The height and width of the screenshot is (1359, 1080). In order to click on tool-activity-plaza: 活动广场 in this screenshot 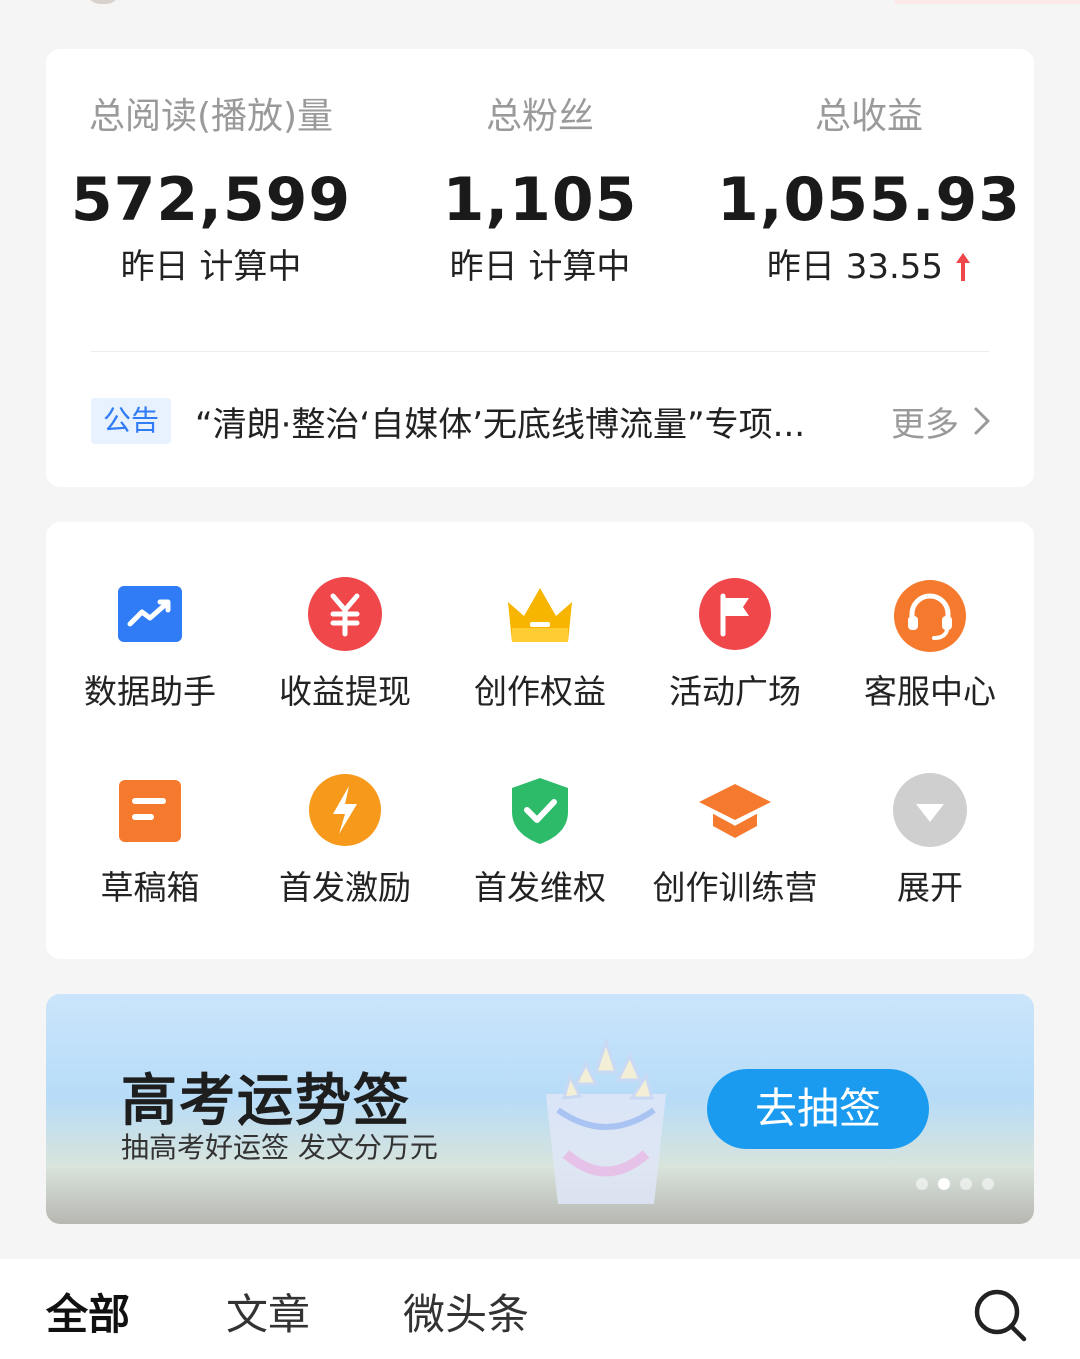, I will do `click(735, 645)`.